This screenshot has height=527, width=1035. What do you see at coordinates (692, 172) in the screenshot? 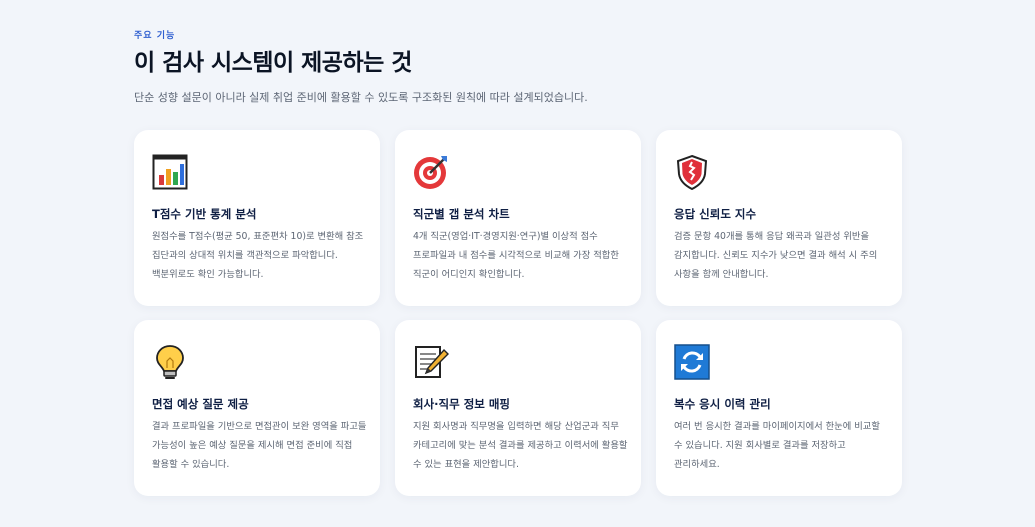
I see `shield-icon` at bounding box center [692, 172].